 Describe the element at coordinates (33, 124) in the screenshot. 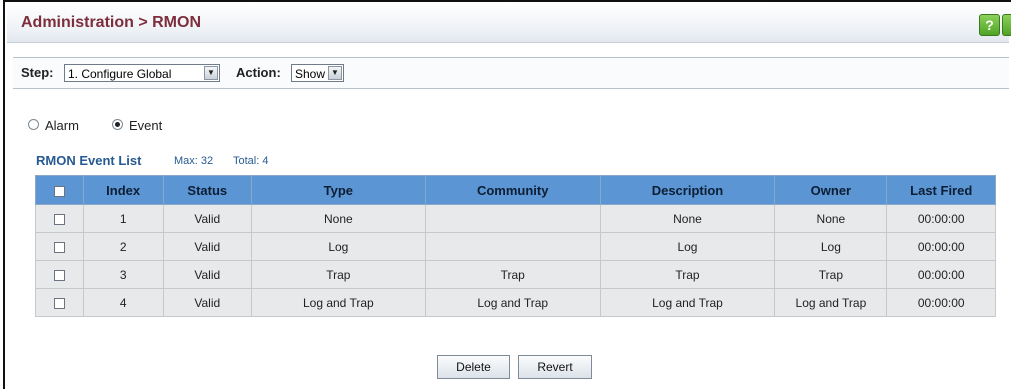

I see `radio-alarm` at that location.